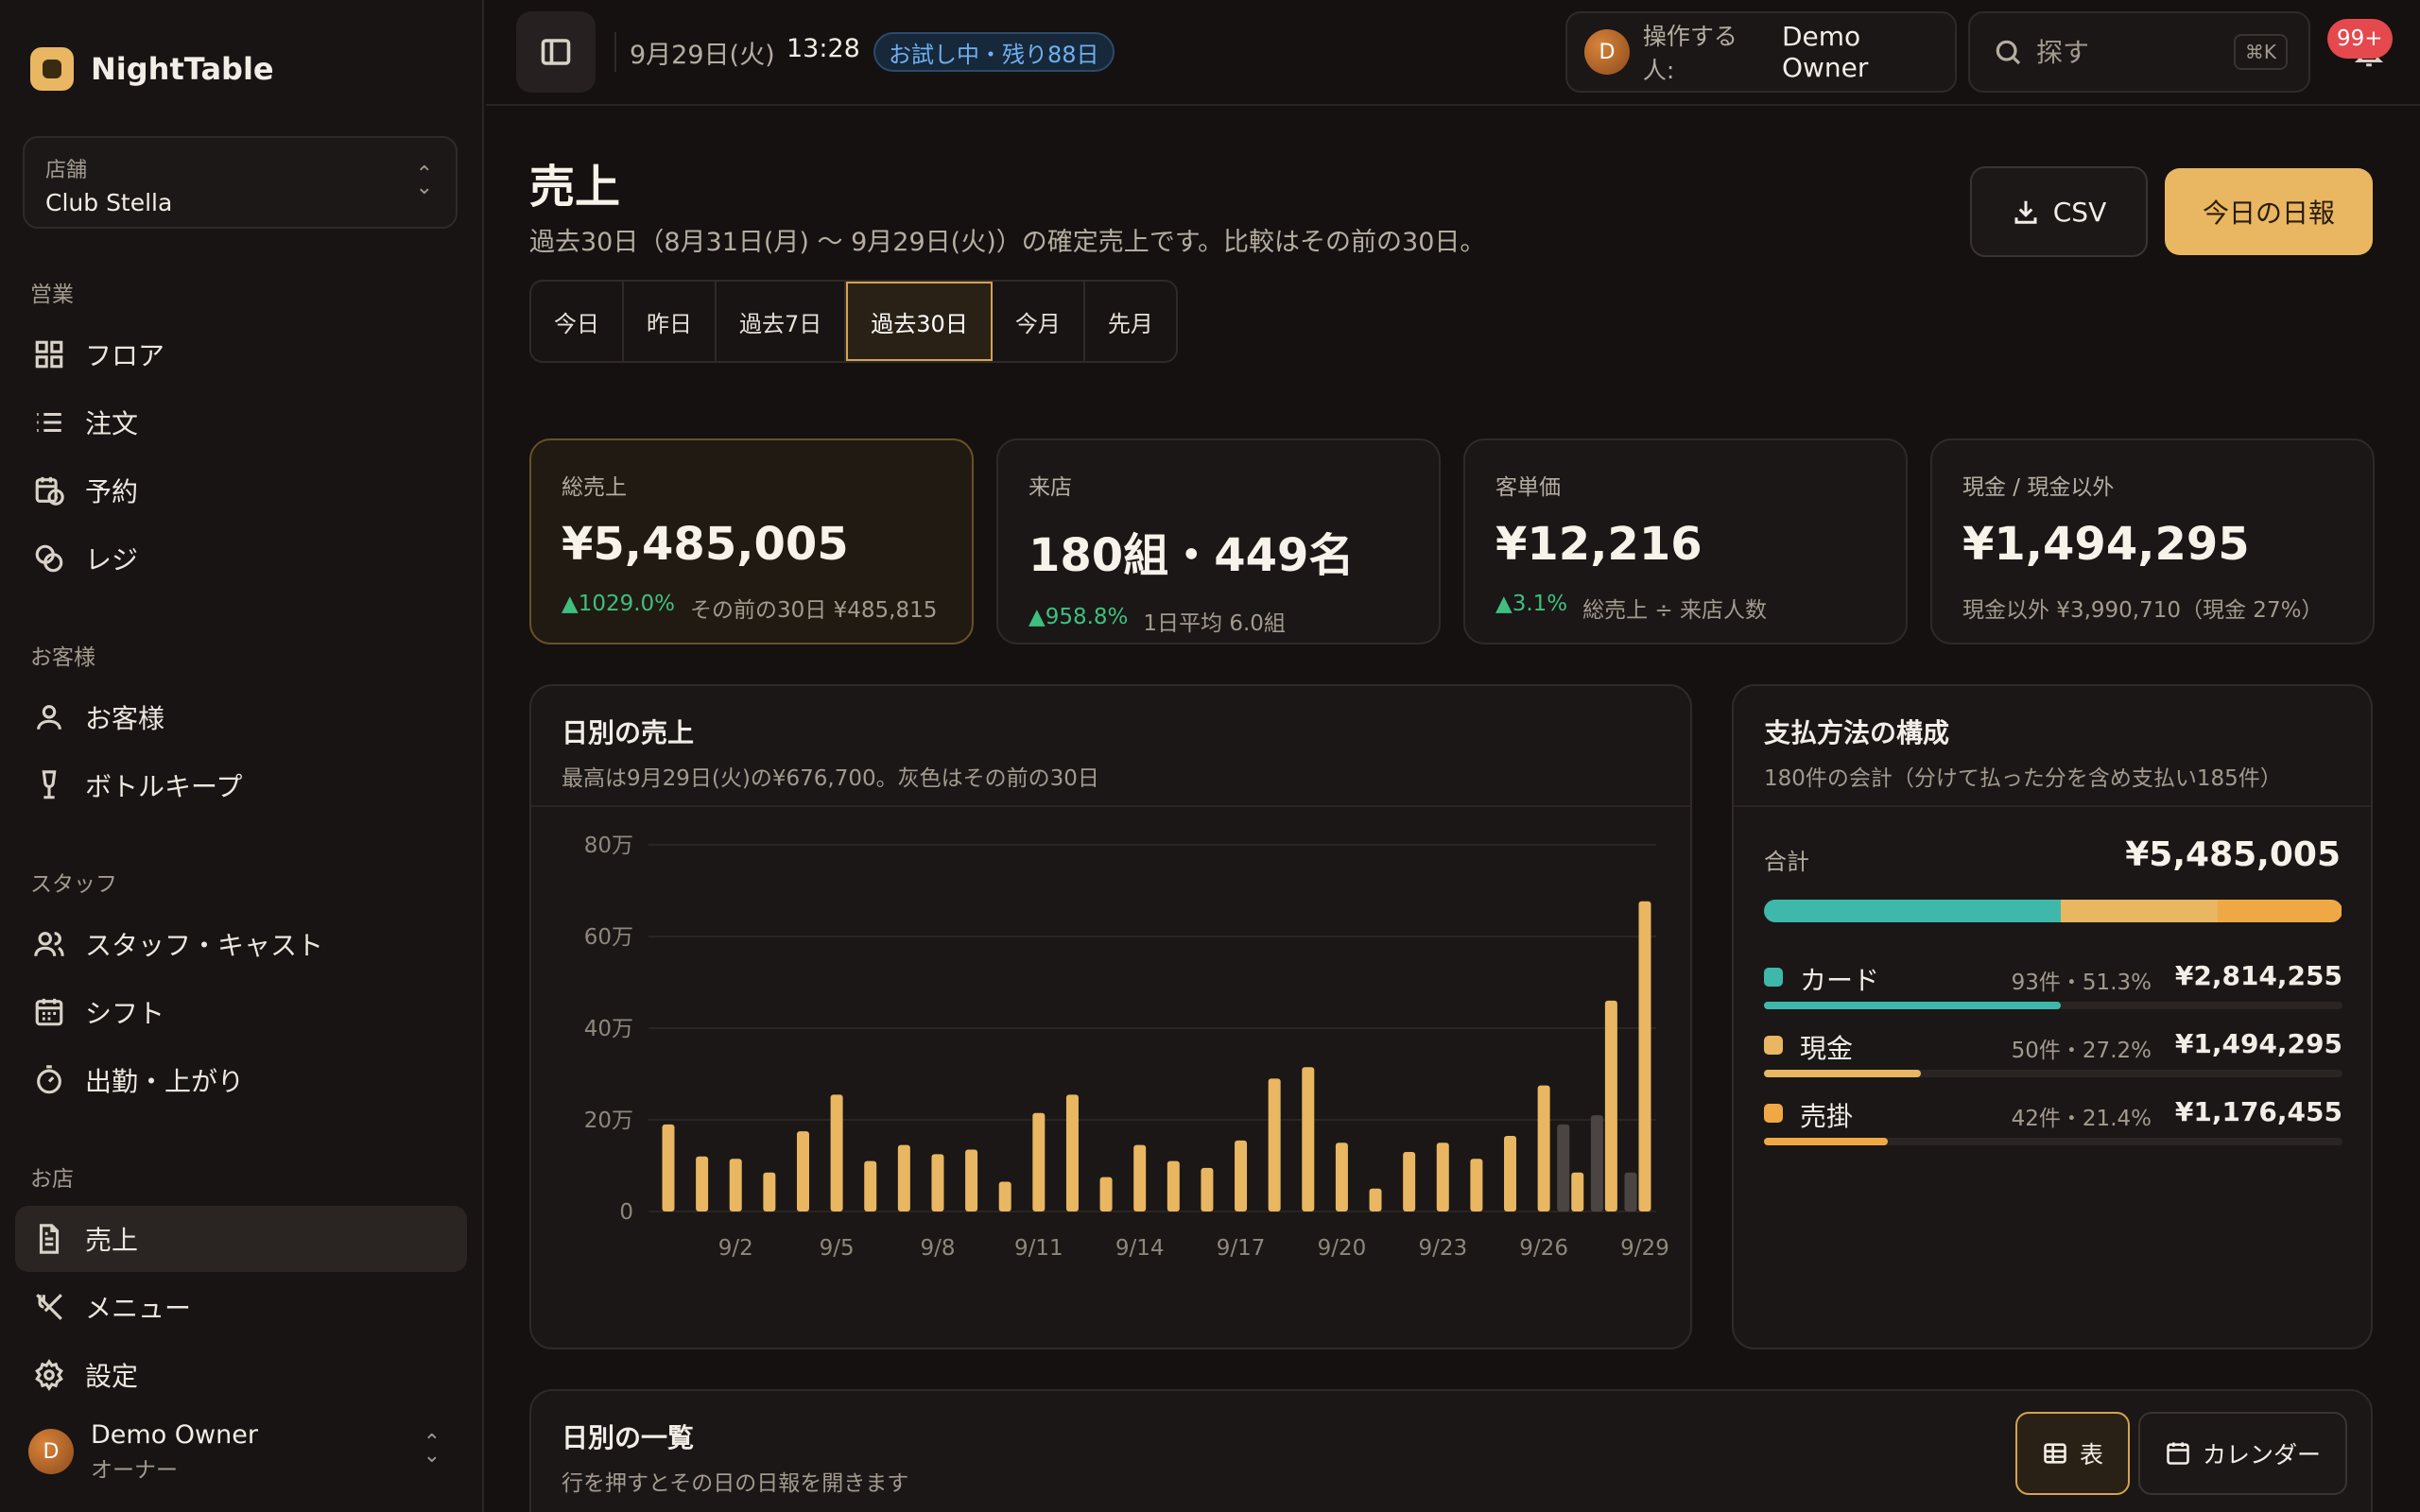 Image resolution: width=2420 pixels, height=1512 pixels. Describe the element at coordinates (2079, 212) in the screenshot. I see `csv-label: CSV` at that location.